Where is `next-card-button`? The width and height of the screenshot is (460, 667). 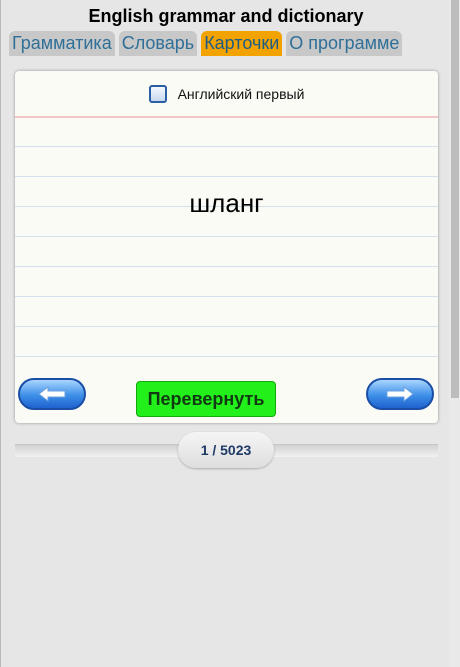 next-card-button is located at coordinates (400, 394).